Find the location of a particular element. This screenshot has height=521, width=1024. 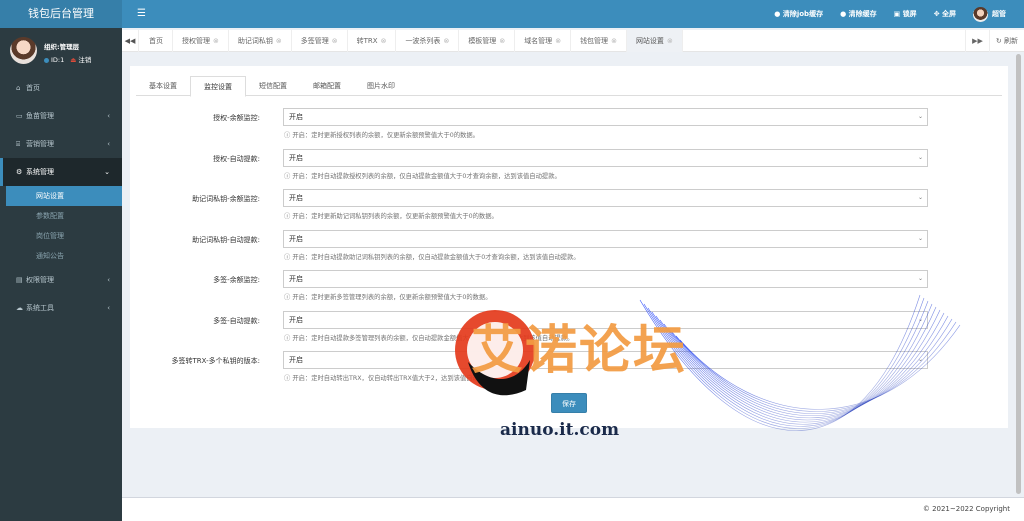

help-text: ⓘ 开启：定时自动转出TRX，仅自动转出TRX值大于2，达到该值自动转出。 is located at coordinates (391, 377).